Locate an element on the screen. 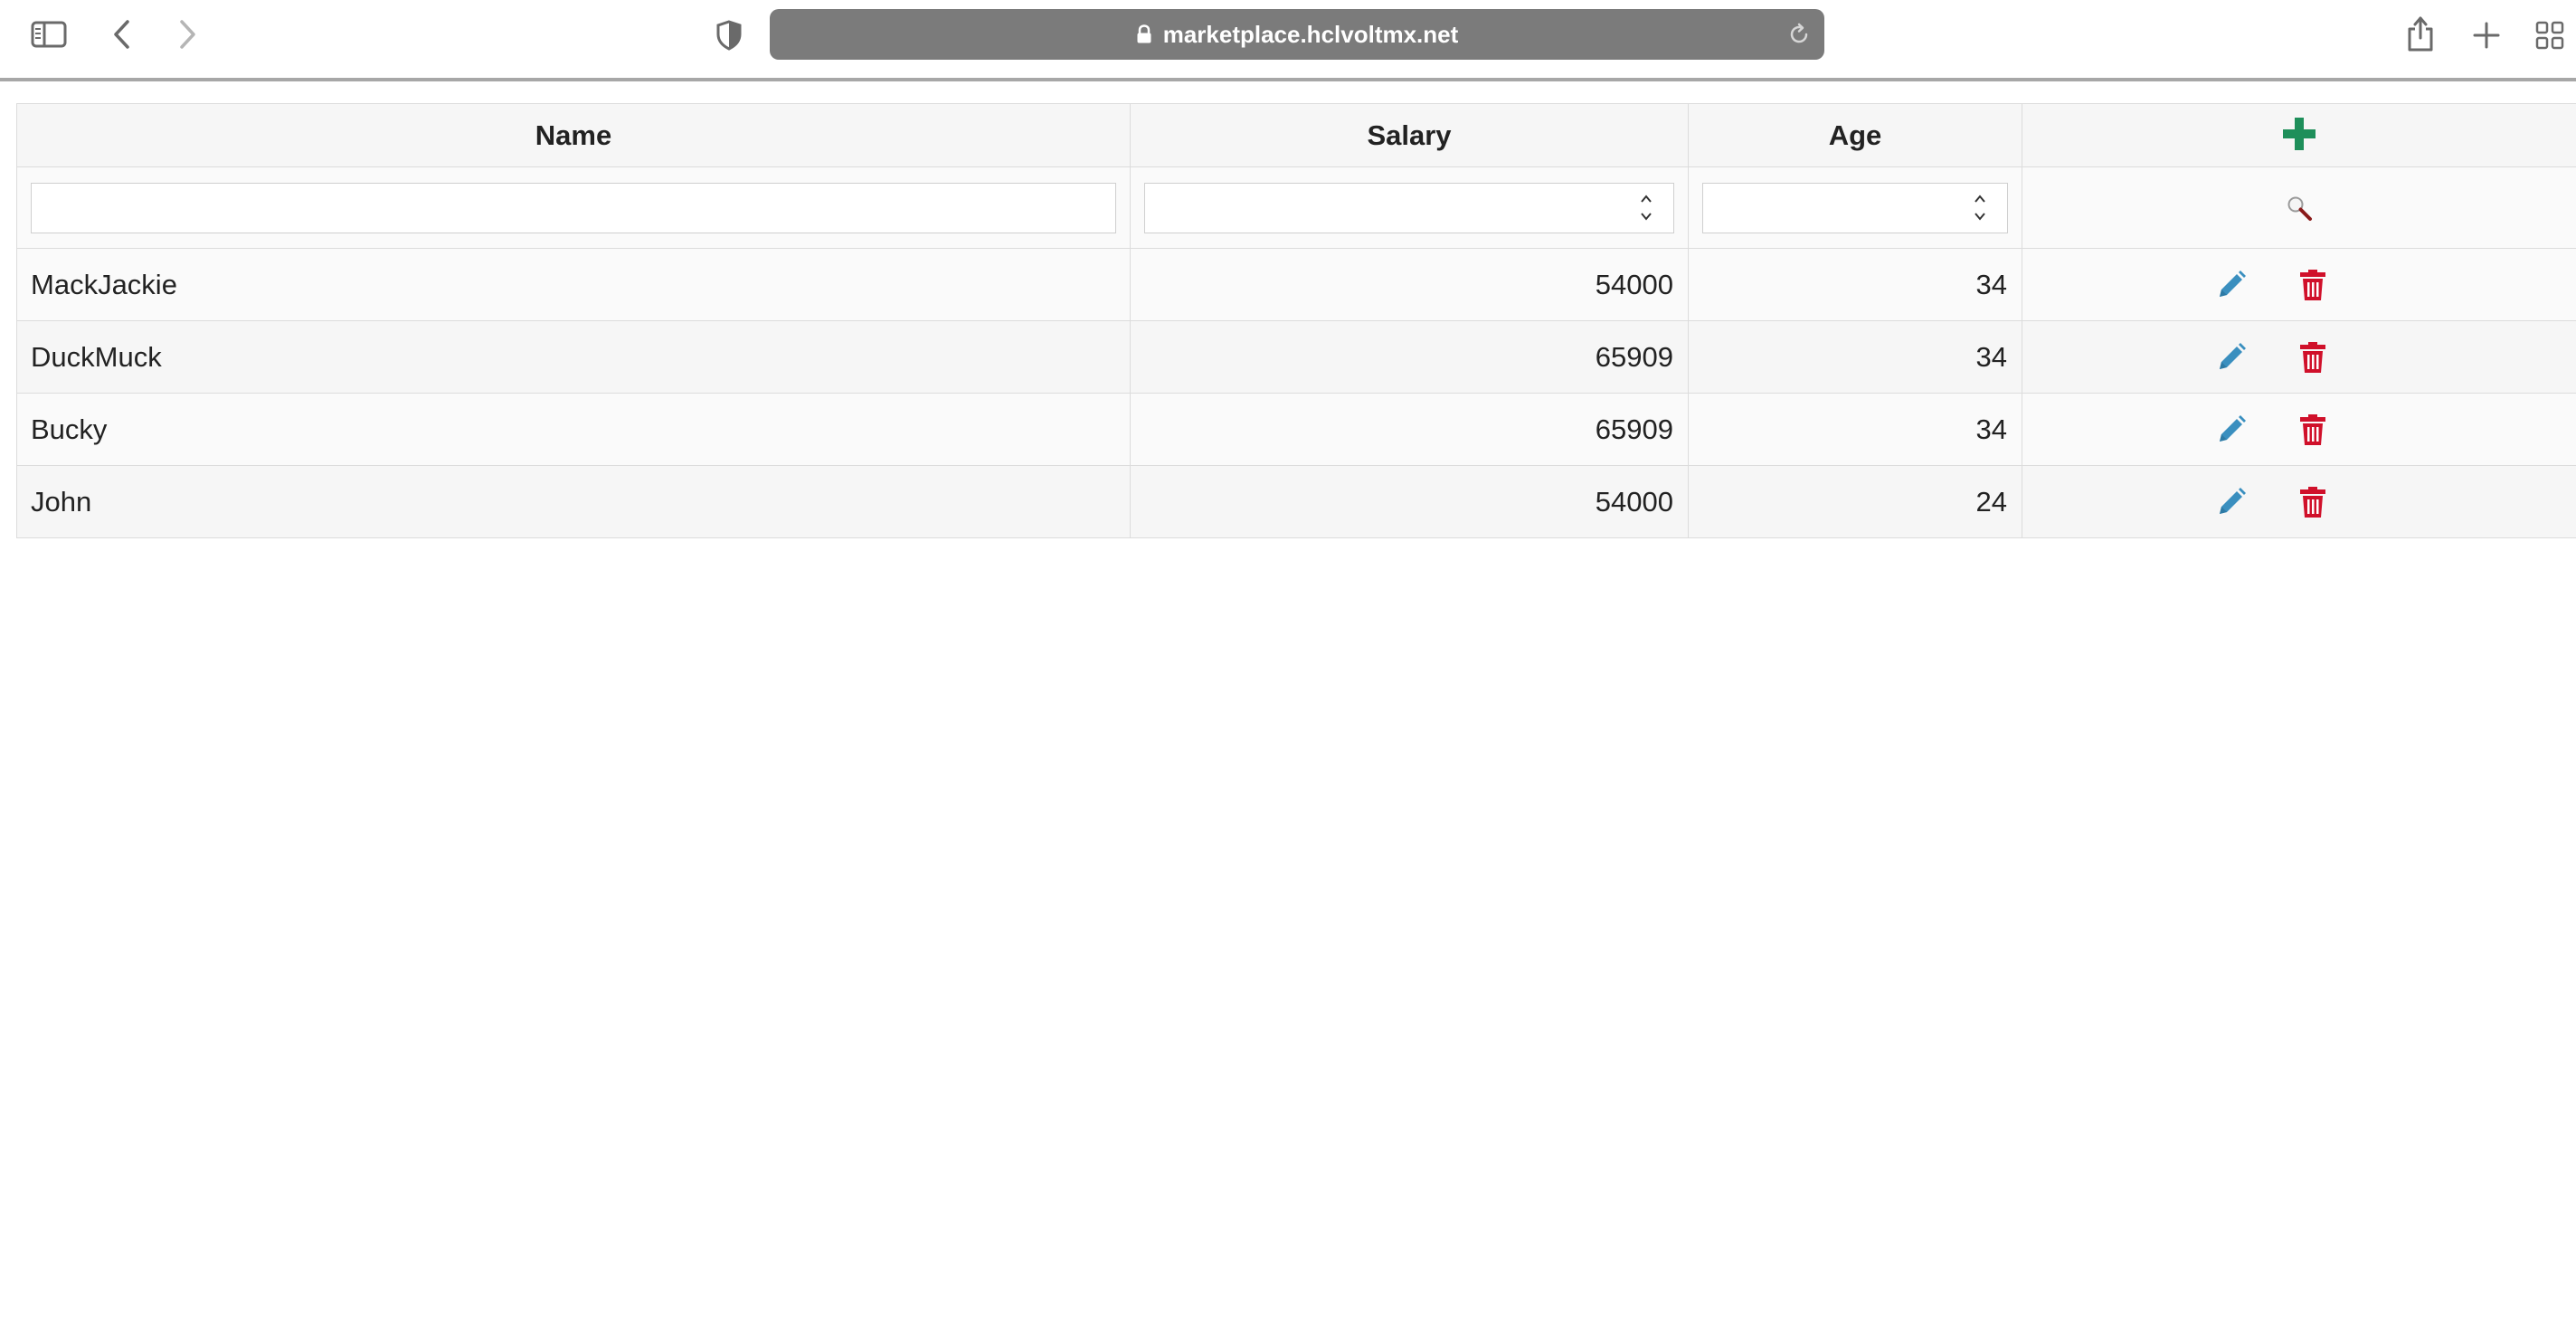 Image resolution: width=2576 pixels, height=1330 pixels. column-header-age: Age is located at coordinates (1855, 135).